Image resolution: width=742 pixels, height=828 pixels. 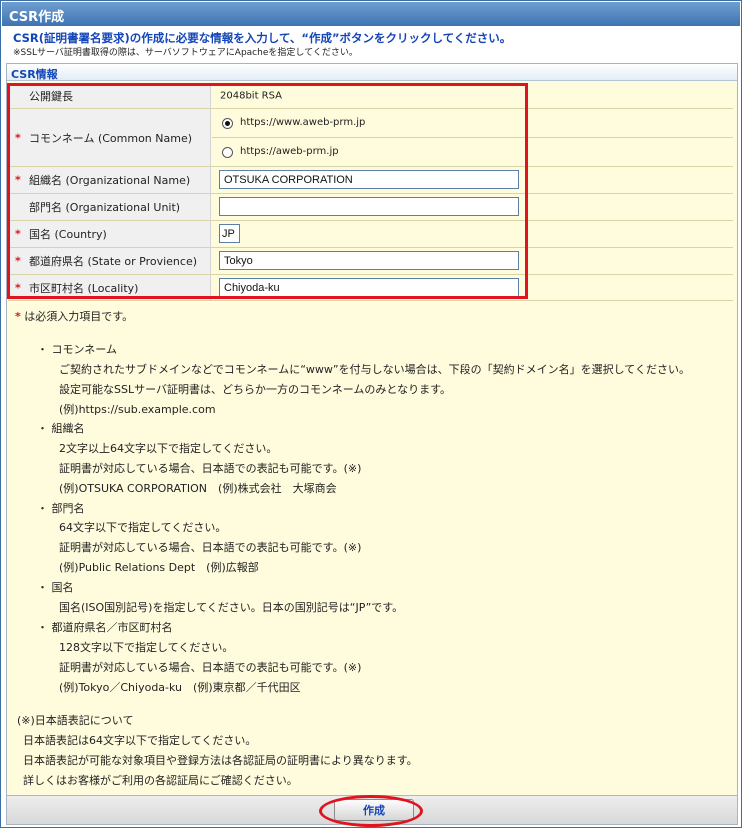 I want to click on country-input, so click(x=229, y=233).